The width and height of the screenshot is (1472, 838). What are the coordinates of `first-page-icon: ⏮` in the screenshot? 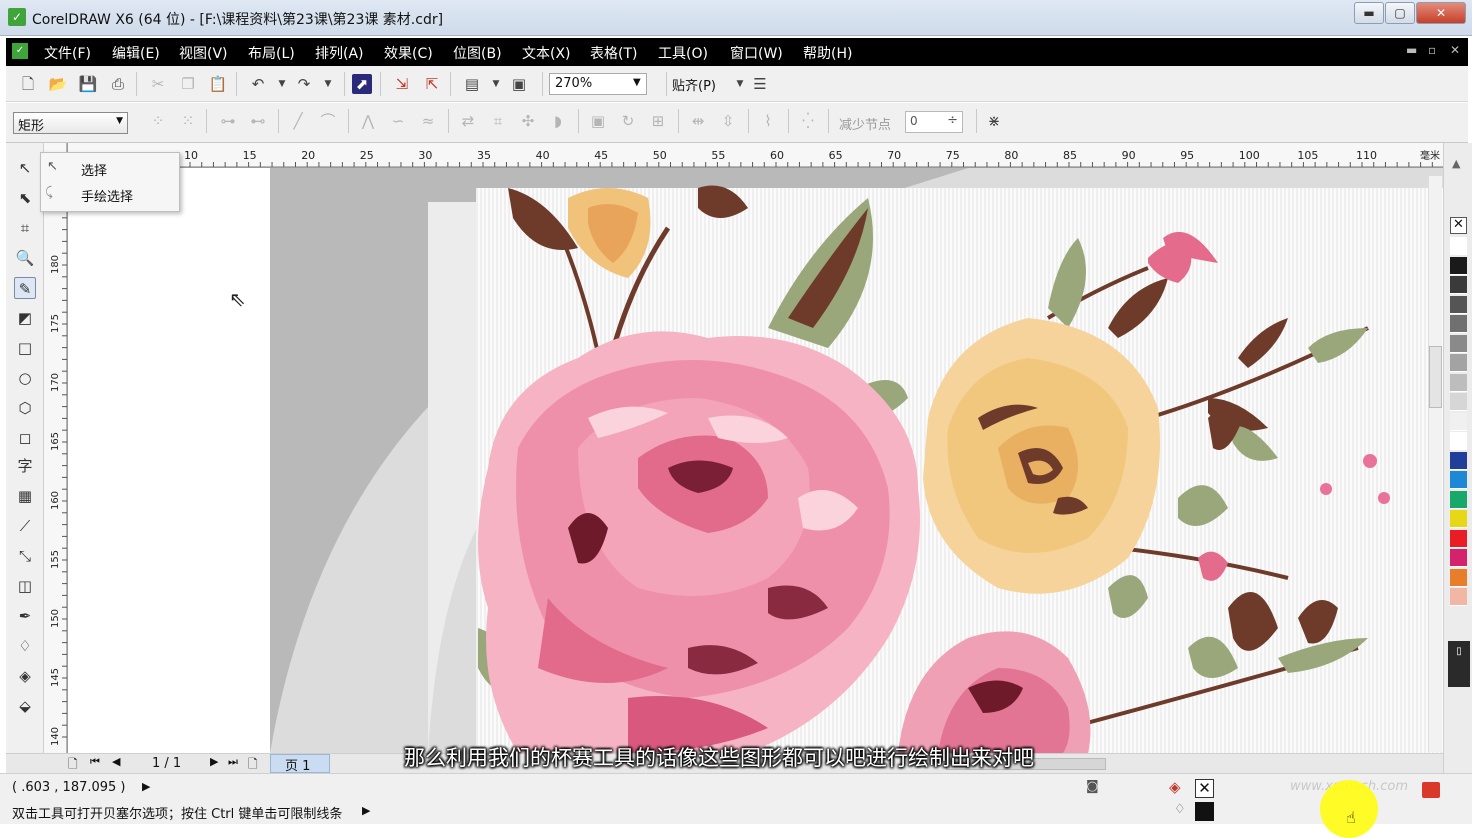 It's located at (95, 762).